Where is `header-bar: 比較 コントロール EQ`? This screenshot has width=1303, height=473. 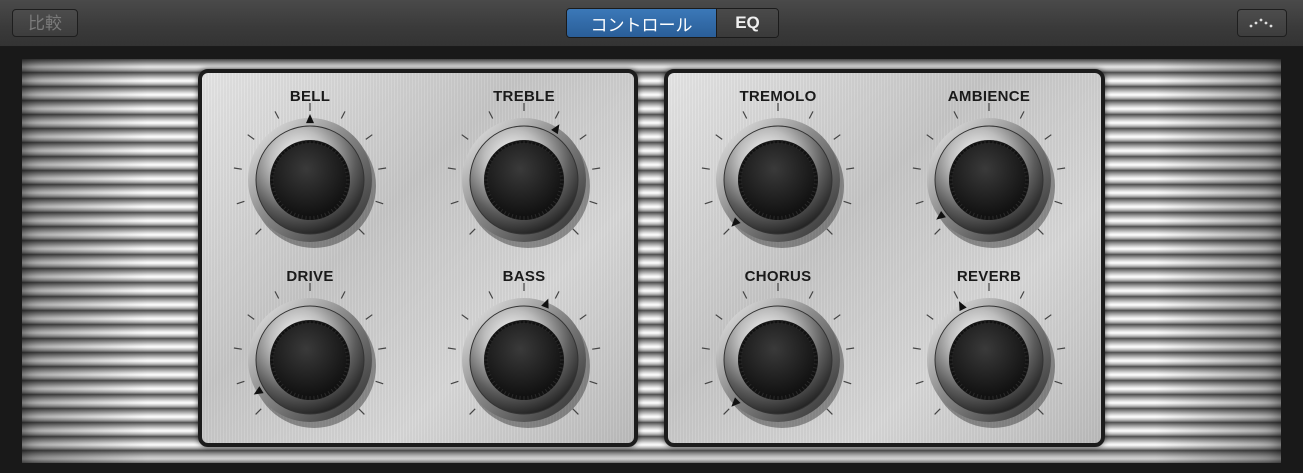 header-bar: 比較 コントロール EQ is located at coordinates (651, 23).